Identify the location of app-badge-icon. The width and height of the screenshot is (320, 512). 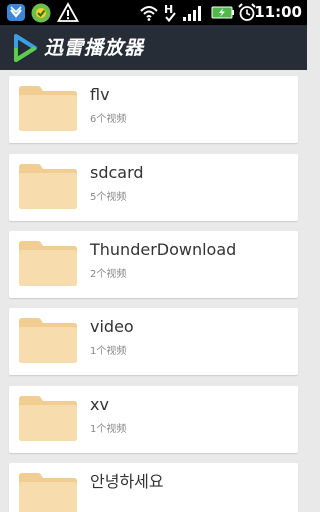
(41, 13).